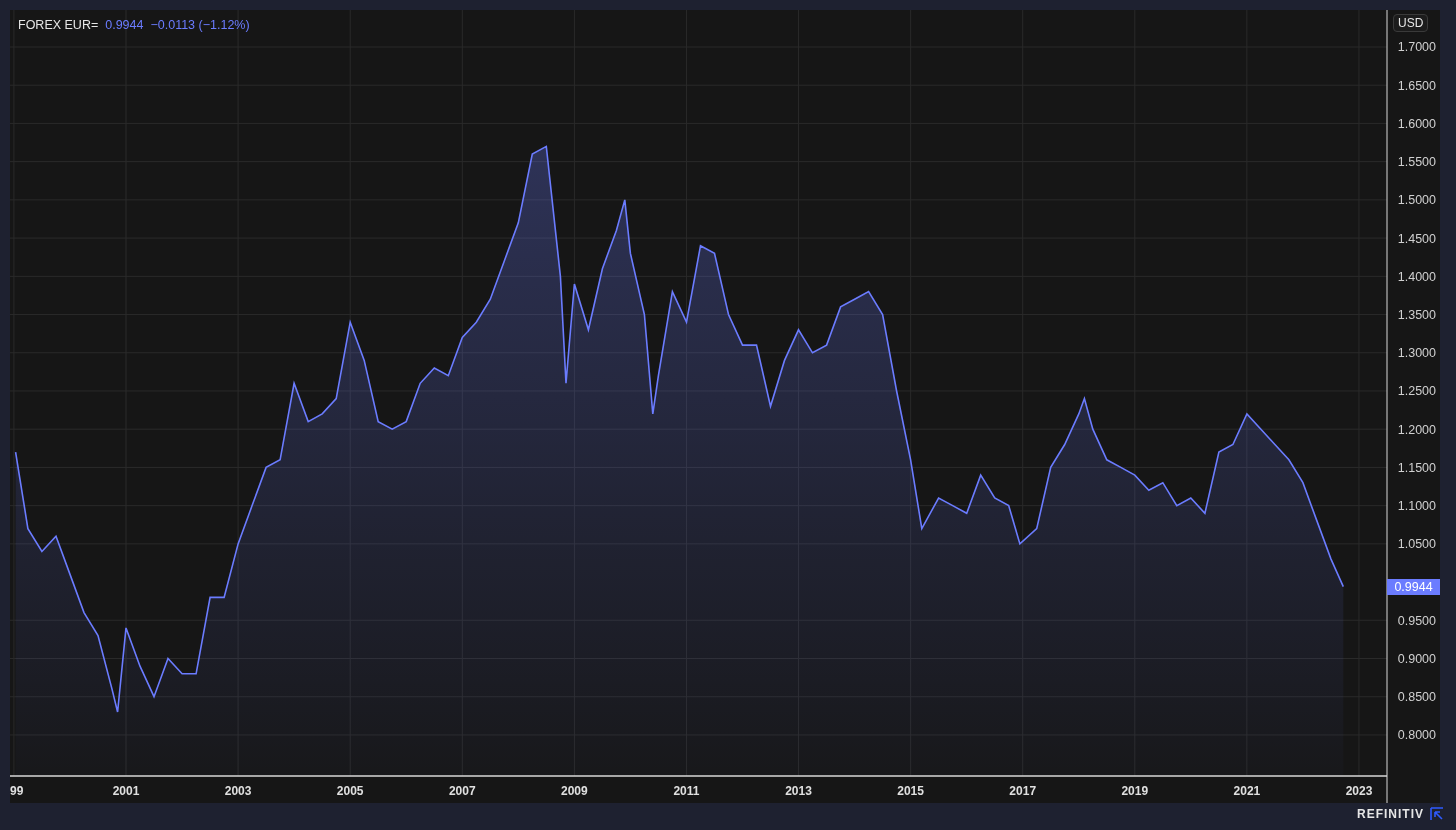 This screenshot has width=1456, height=830. I want to click on axis-label: 2009, so click(574, 791).